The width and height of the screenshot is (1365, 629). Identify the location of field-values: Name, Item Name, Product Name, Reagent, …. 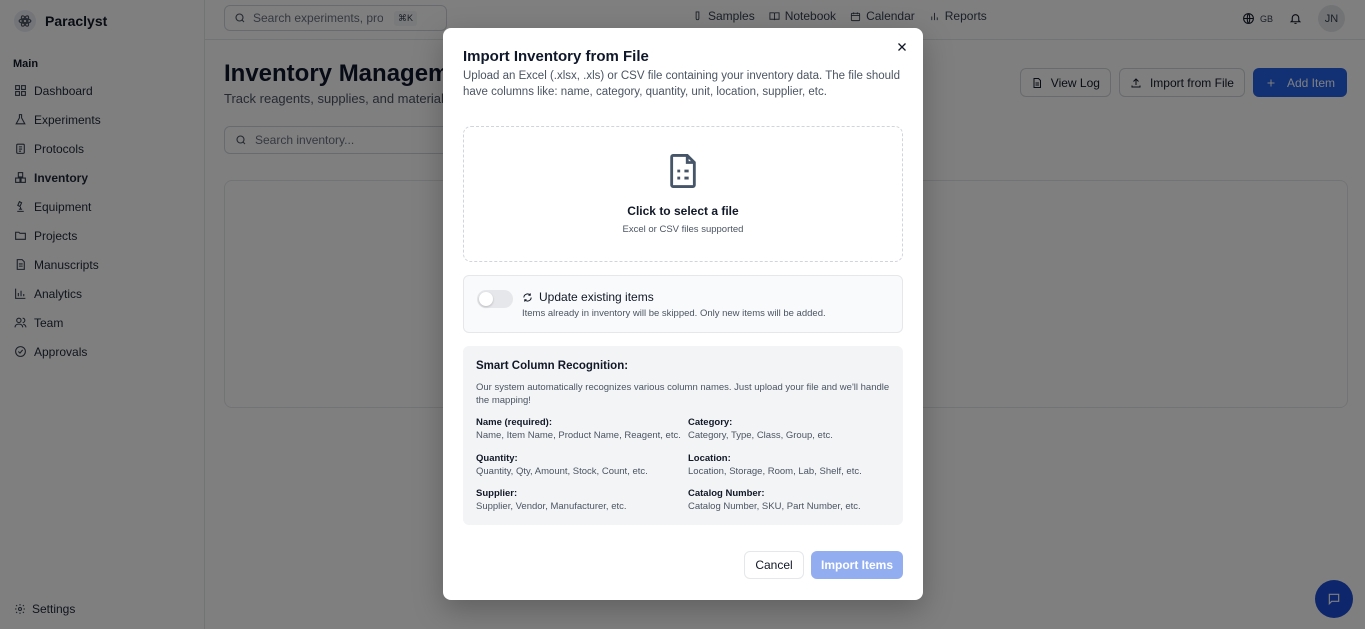
(578, 435).